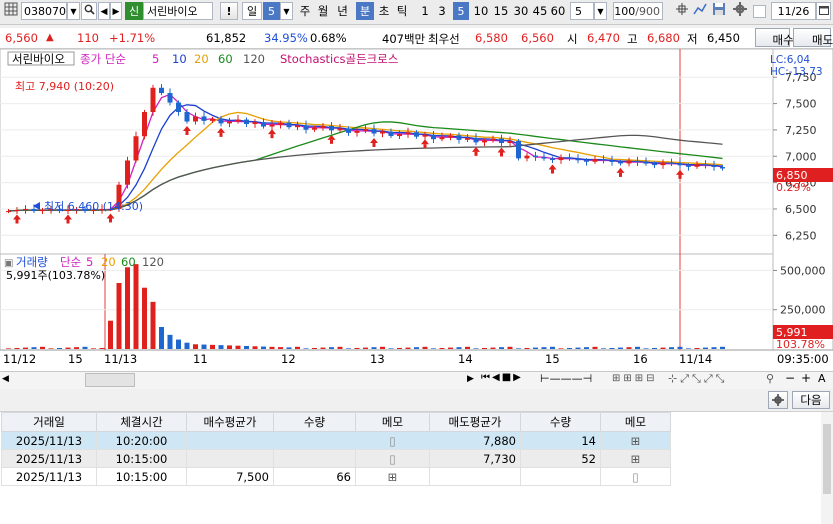 Image resolution: width=833 pixels, height=524 pixels. What do you see at coordinates (521, 11) in the screenshot?
I see `interval-30: 30` at bounding box center [521, 11].